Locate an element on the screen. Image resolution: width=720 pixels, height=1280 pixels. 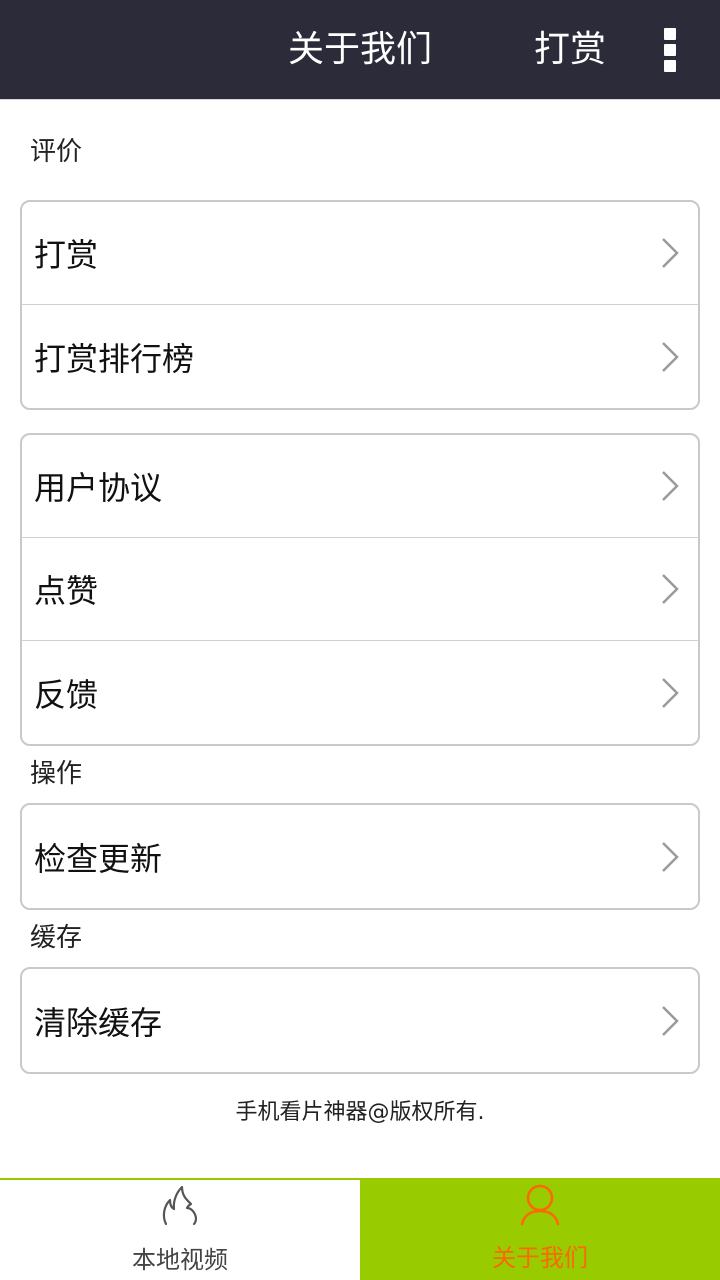
list-item-label: 点赞 is located at coordinates (66, 591).